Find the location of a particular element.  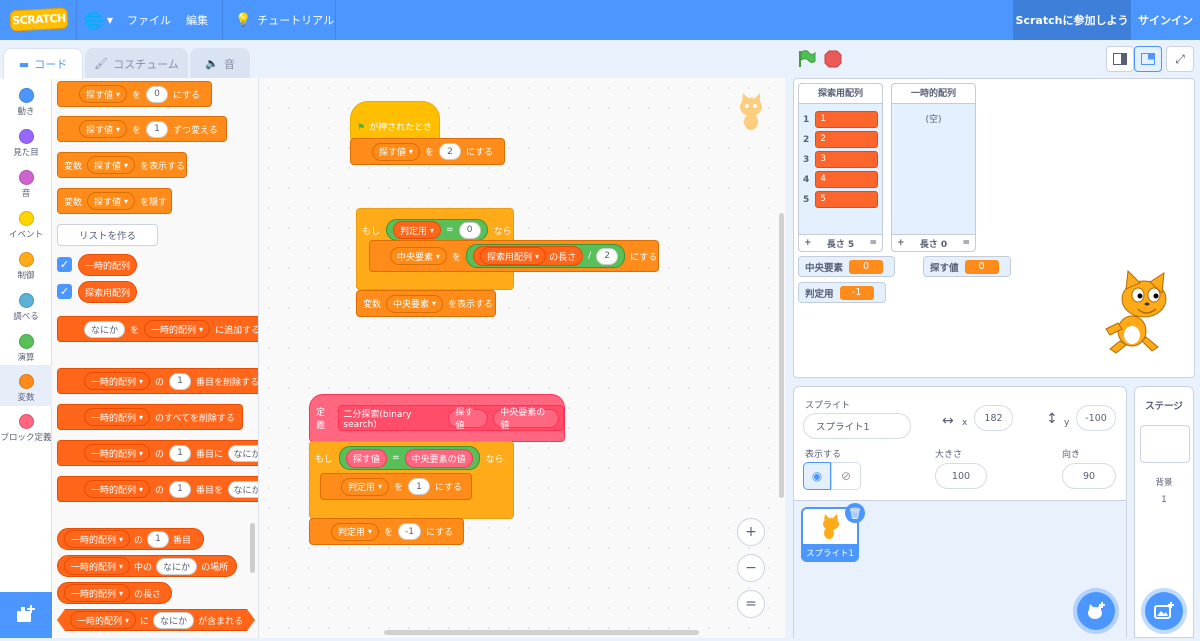

set-variable-block: 探す値を0 にする is located at coordinates (134, 94).